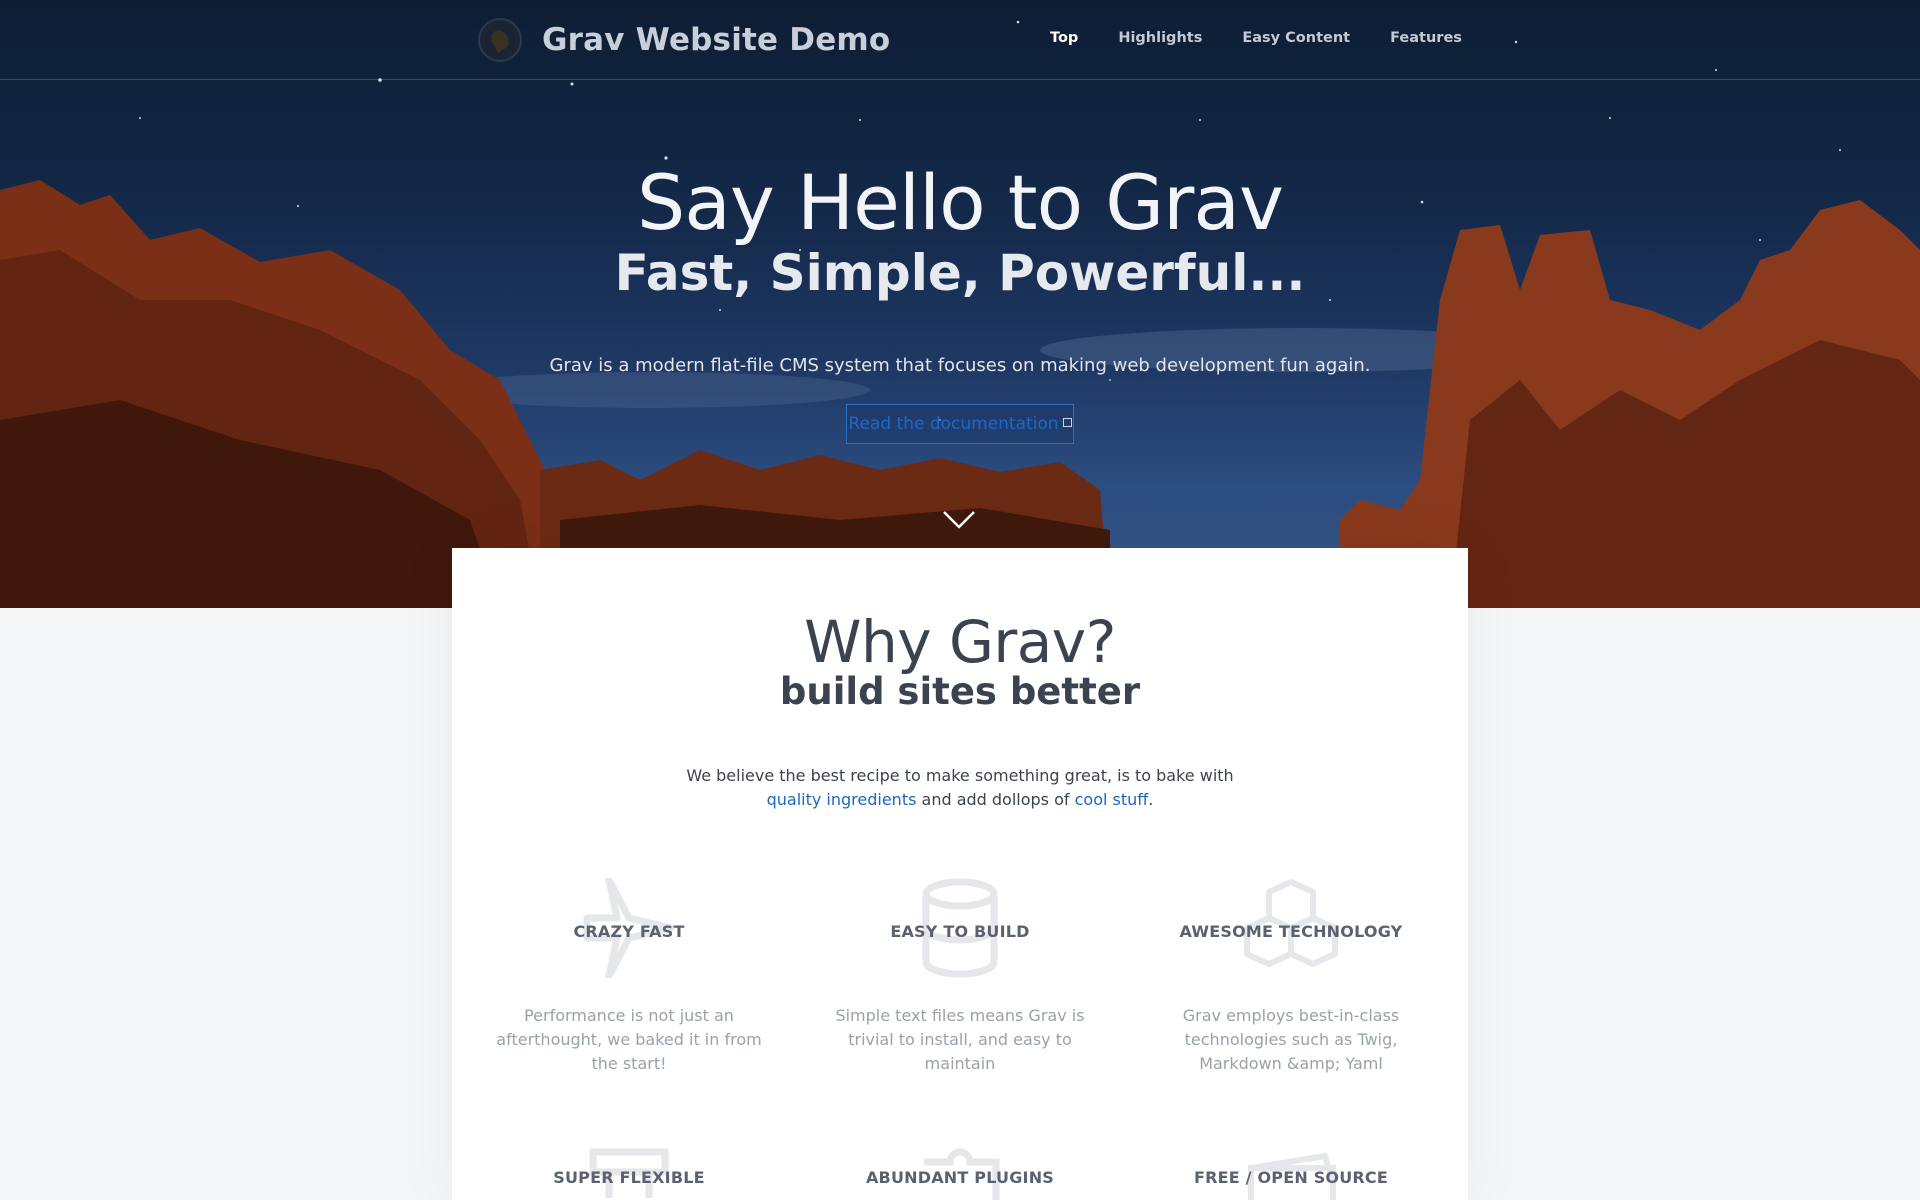  I want to click on site-title: Grav Website Demo, so click(716, 40).